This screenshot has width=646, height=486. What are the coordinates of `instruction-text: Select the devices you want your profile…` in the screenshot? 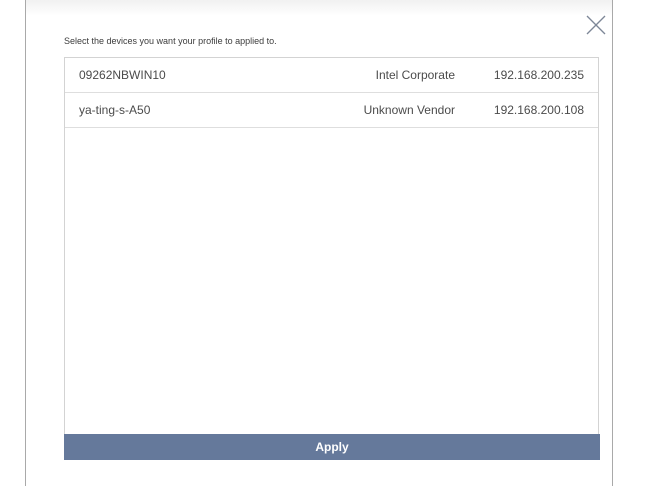 It's located at (170, 41).